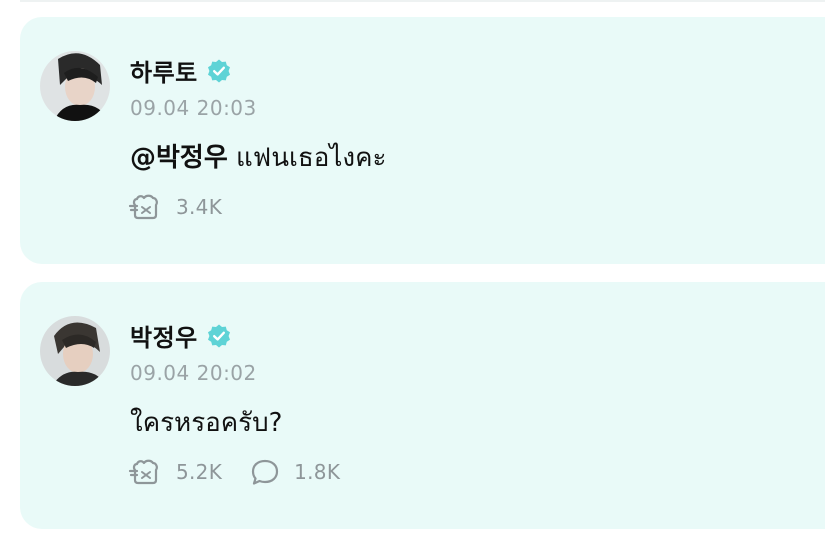 The height and width of the screenshot is (545, 825). What do you see at coordinates (175, 207) in the screenshot?
I see `like-button: 3.4K` at bounding box center [175, 207].